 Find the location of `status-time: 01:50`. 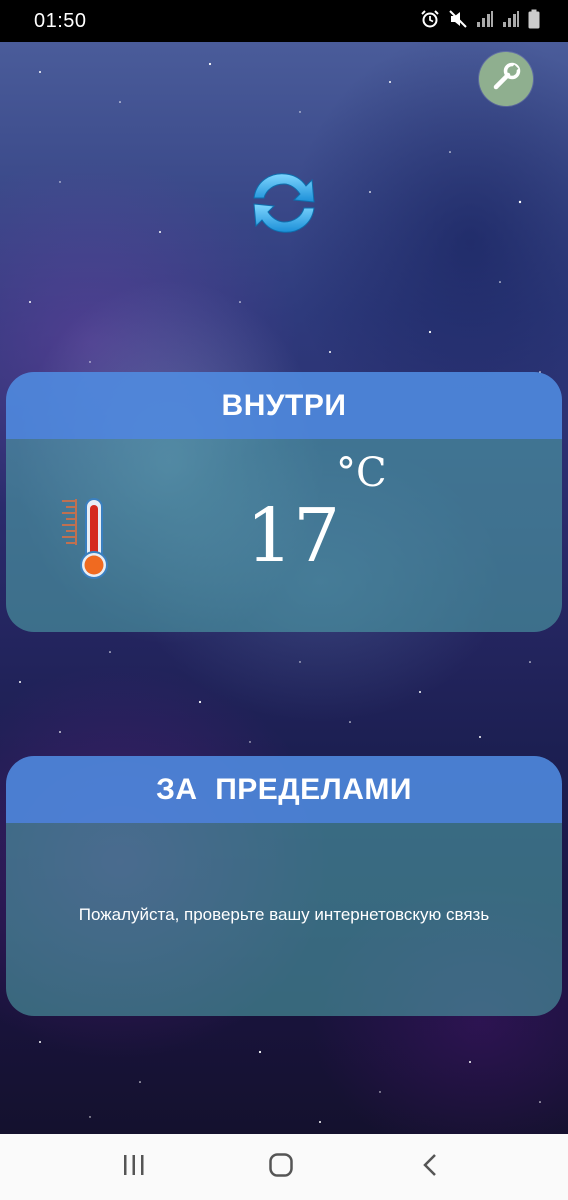

status-time: 01:50 is located at coordinates (60, 21).